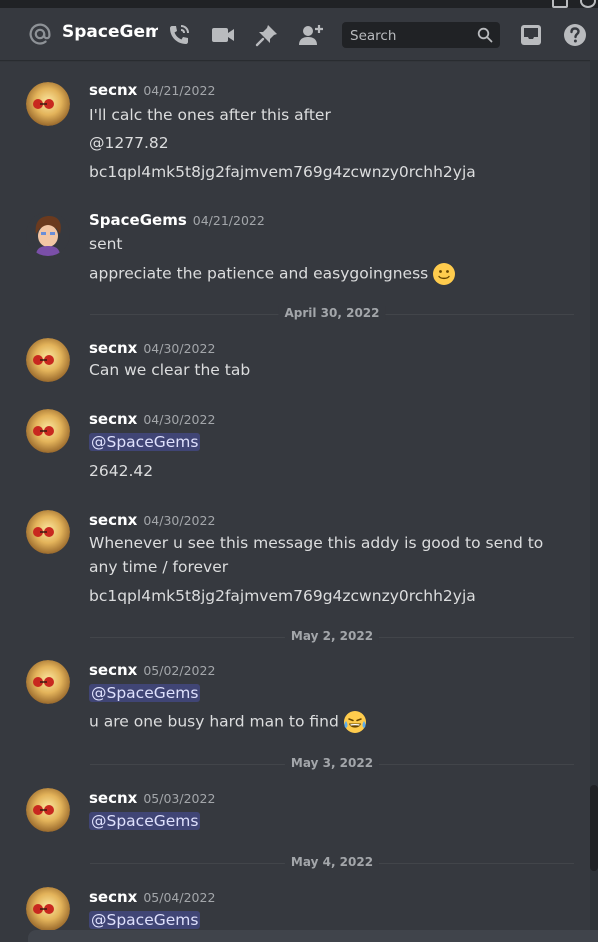  Describe the element at coordinates (129, 143) in the screenshot. I see `message-text: @1277.82` at that location.